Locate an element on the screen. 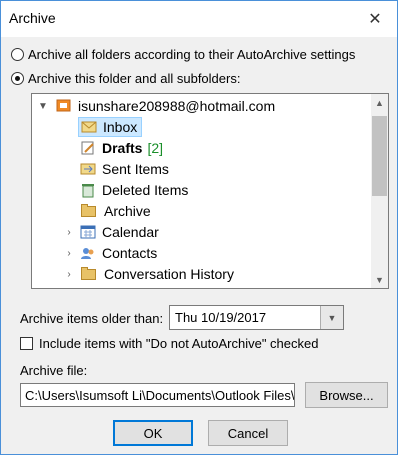 The width and height of the screenshot is (400, 457). tree-item-contacts: › Contacts is located at coordinates (110, 253).